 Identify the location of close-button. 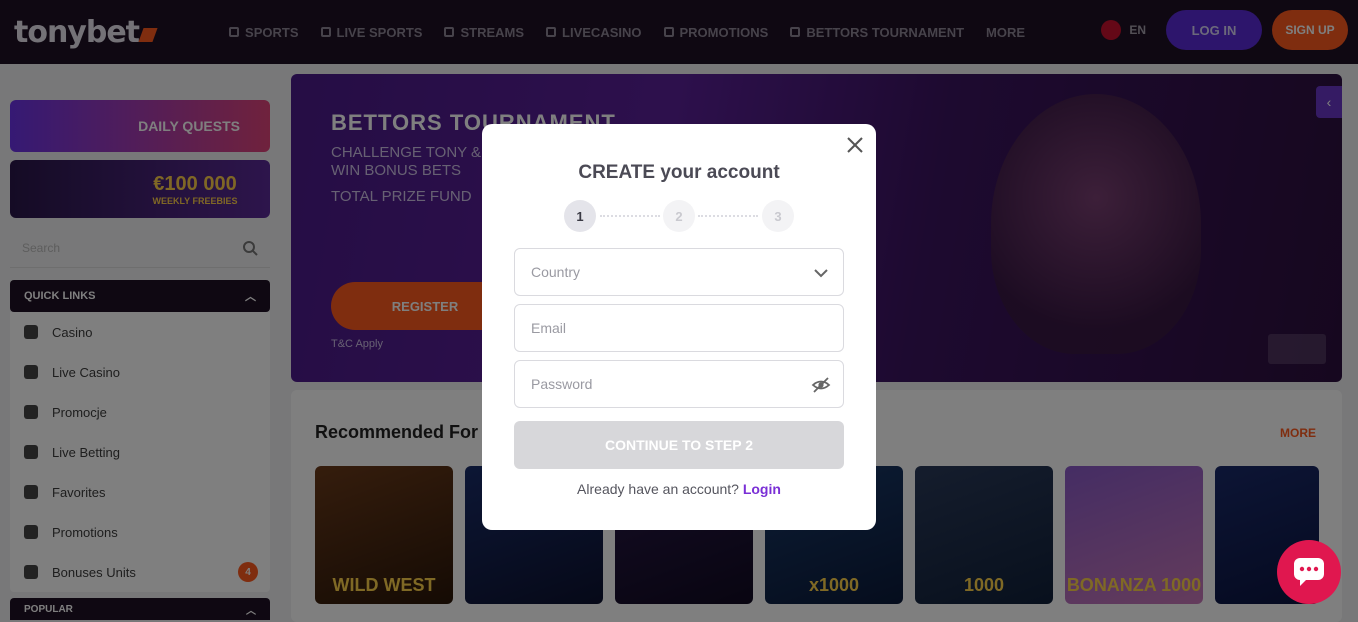
(855, 145).